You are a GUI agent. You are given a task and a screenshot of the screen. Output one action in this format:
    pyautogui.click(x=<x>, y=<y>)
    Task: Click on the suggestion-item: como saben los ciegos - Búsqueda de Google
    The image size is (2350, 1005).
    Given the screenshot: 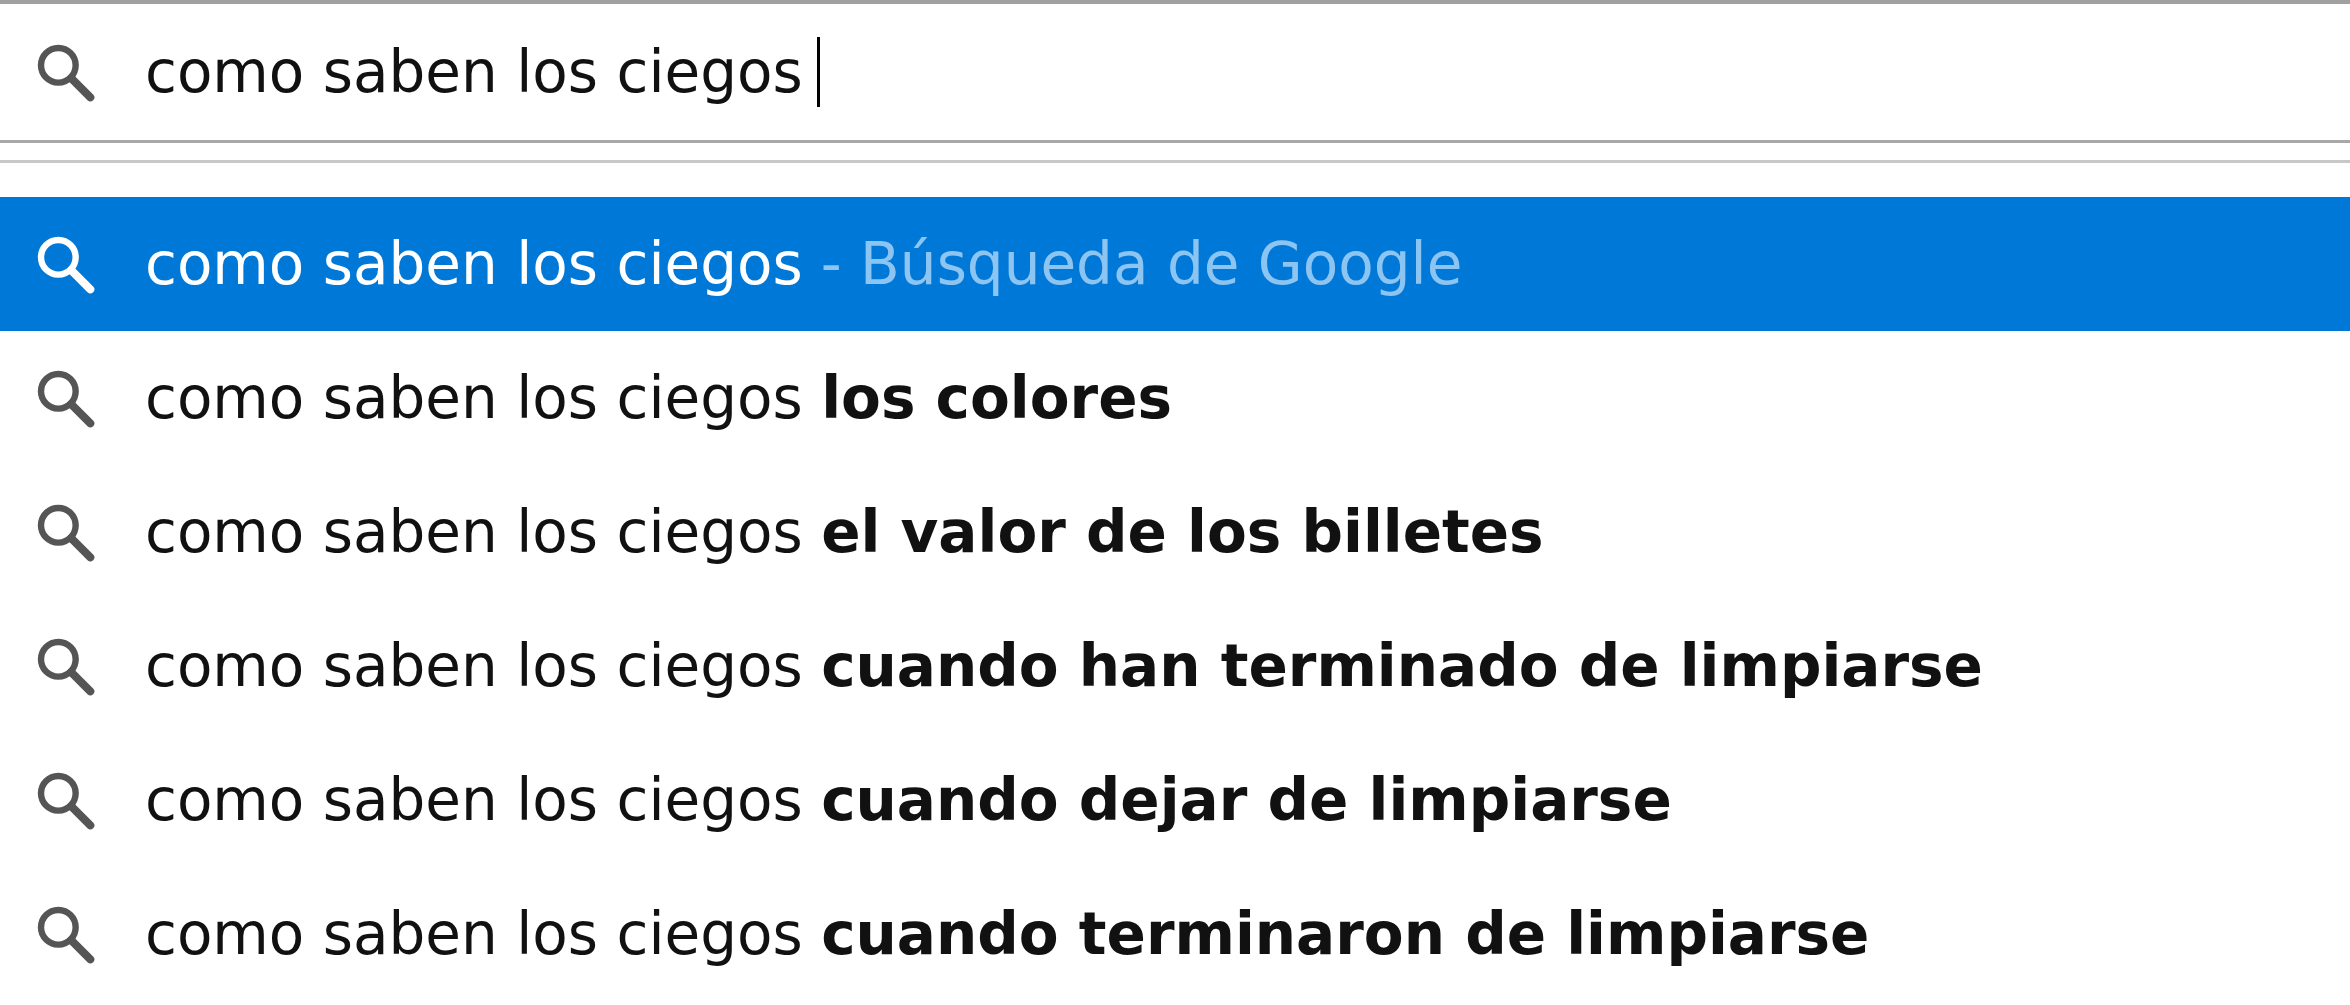 What is the action you would take?
    pyautogui.click(x=1175, y=264)
    